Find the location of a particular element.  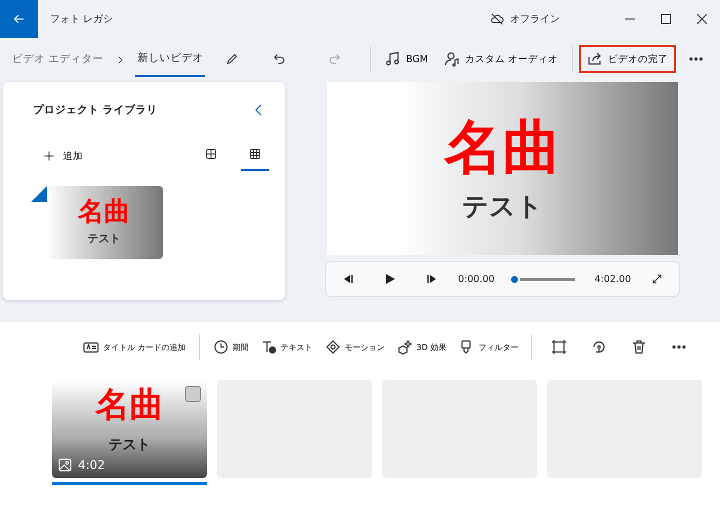

current-time: 0:00.00 is located at coordinates (476, 279).